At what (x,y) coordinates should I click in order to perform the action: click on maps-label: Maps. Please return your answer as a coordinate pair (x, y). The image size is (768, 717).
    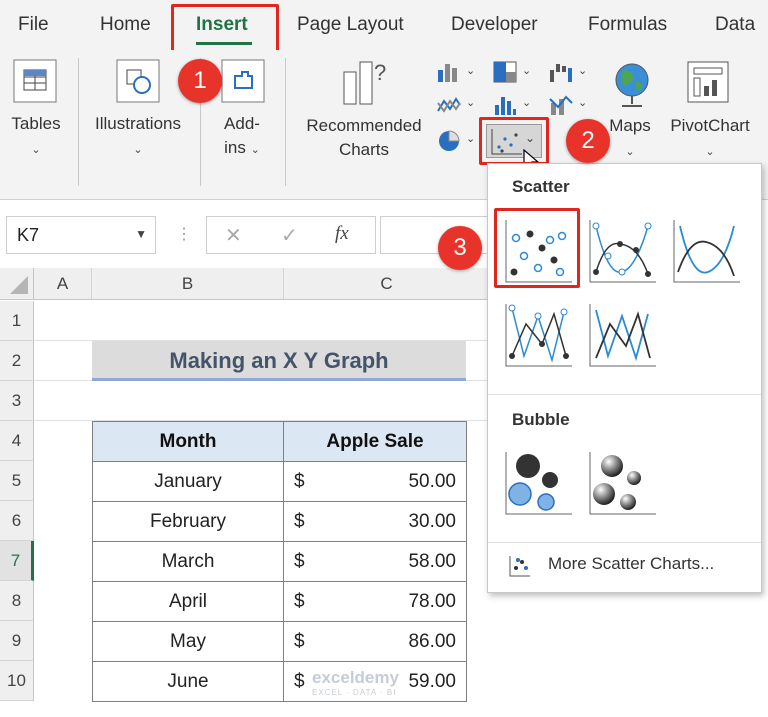
    Looking at the image, I should click on (630, 125).